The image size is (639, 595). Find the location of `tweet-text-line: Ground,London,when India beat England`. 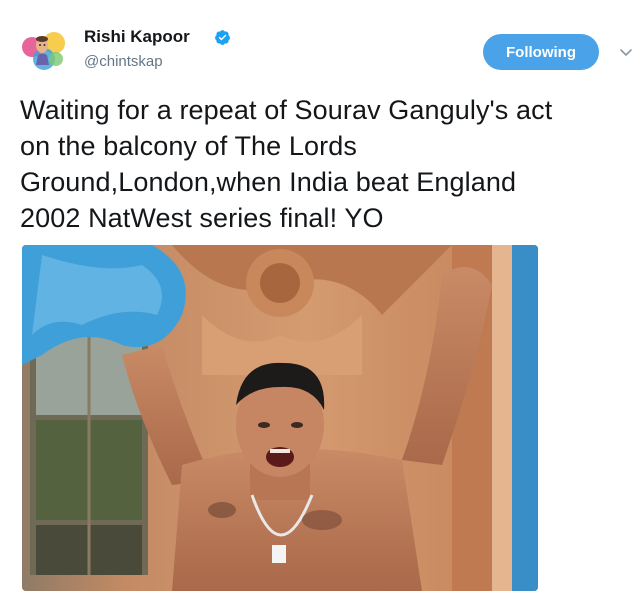

tweet-text-line: Ground,London,when India beat England is located at coordinates (268, 182).